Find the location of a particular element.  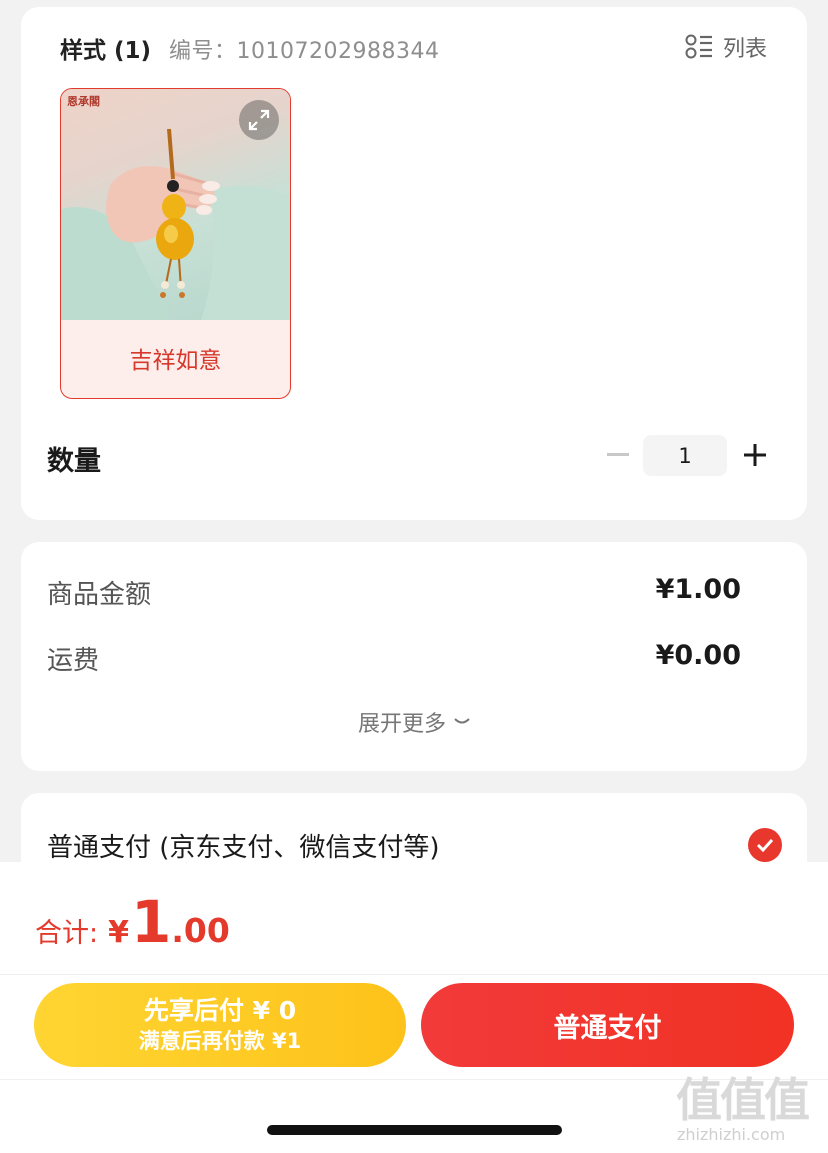

list-toggle-label: 列表 is located at coordinates (744, 49).